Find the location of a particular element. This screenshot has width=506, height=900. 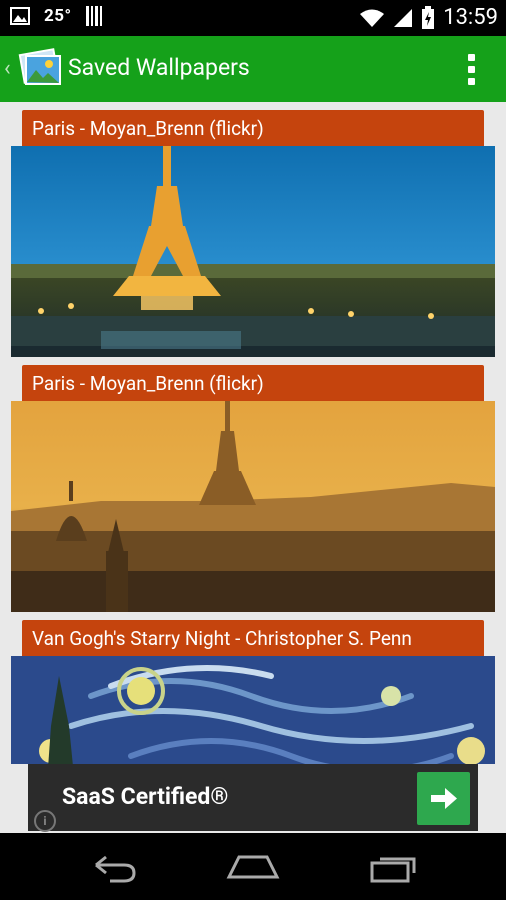

barcode-notification-icon is located at coordinates (93, 16).